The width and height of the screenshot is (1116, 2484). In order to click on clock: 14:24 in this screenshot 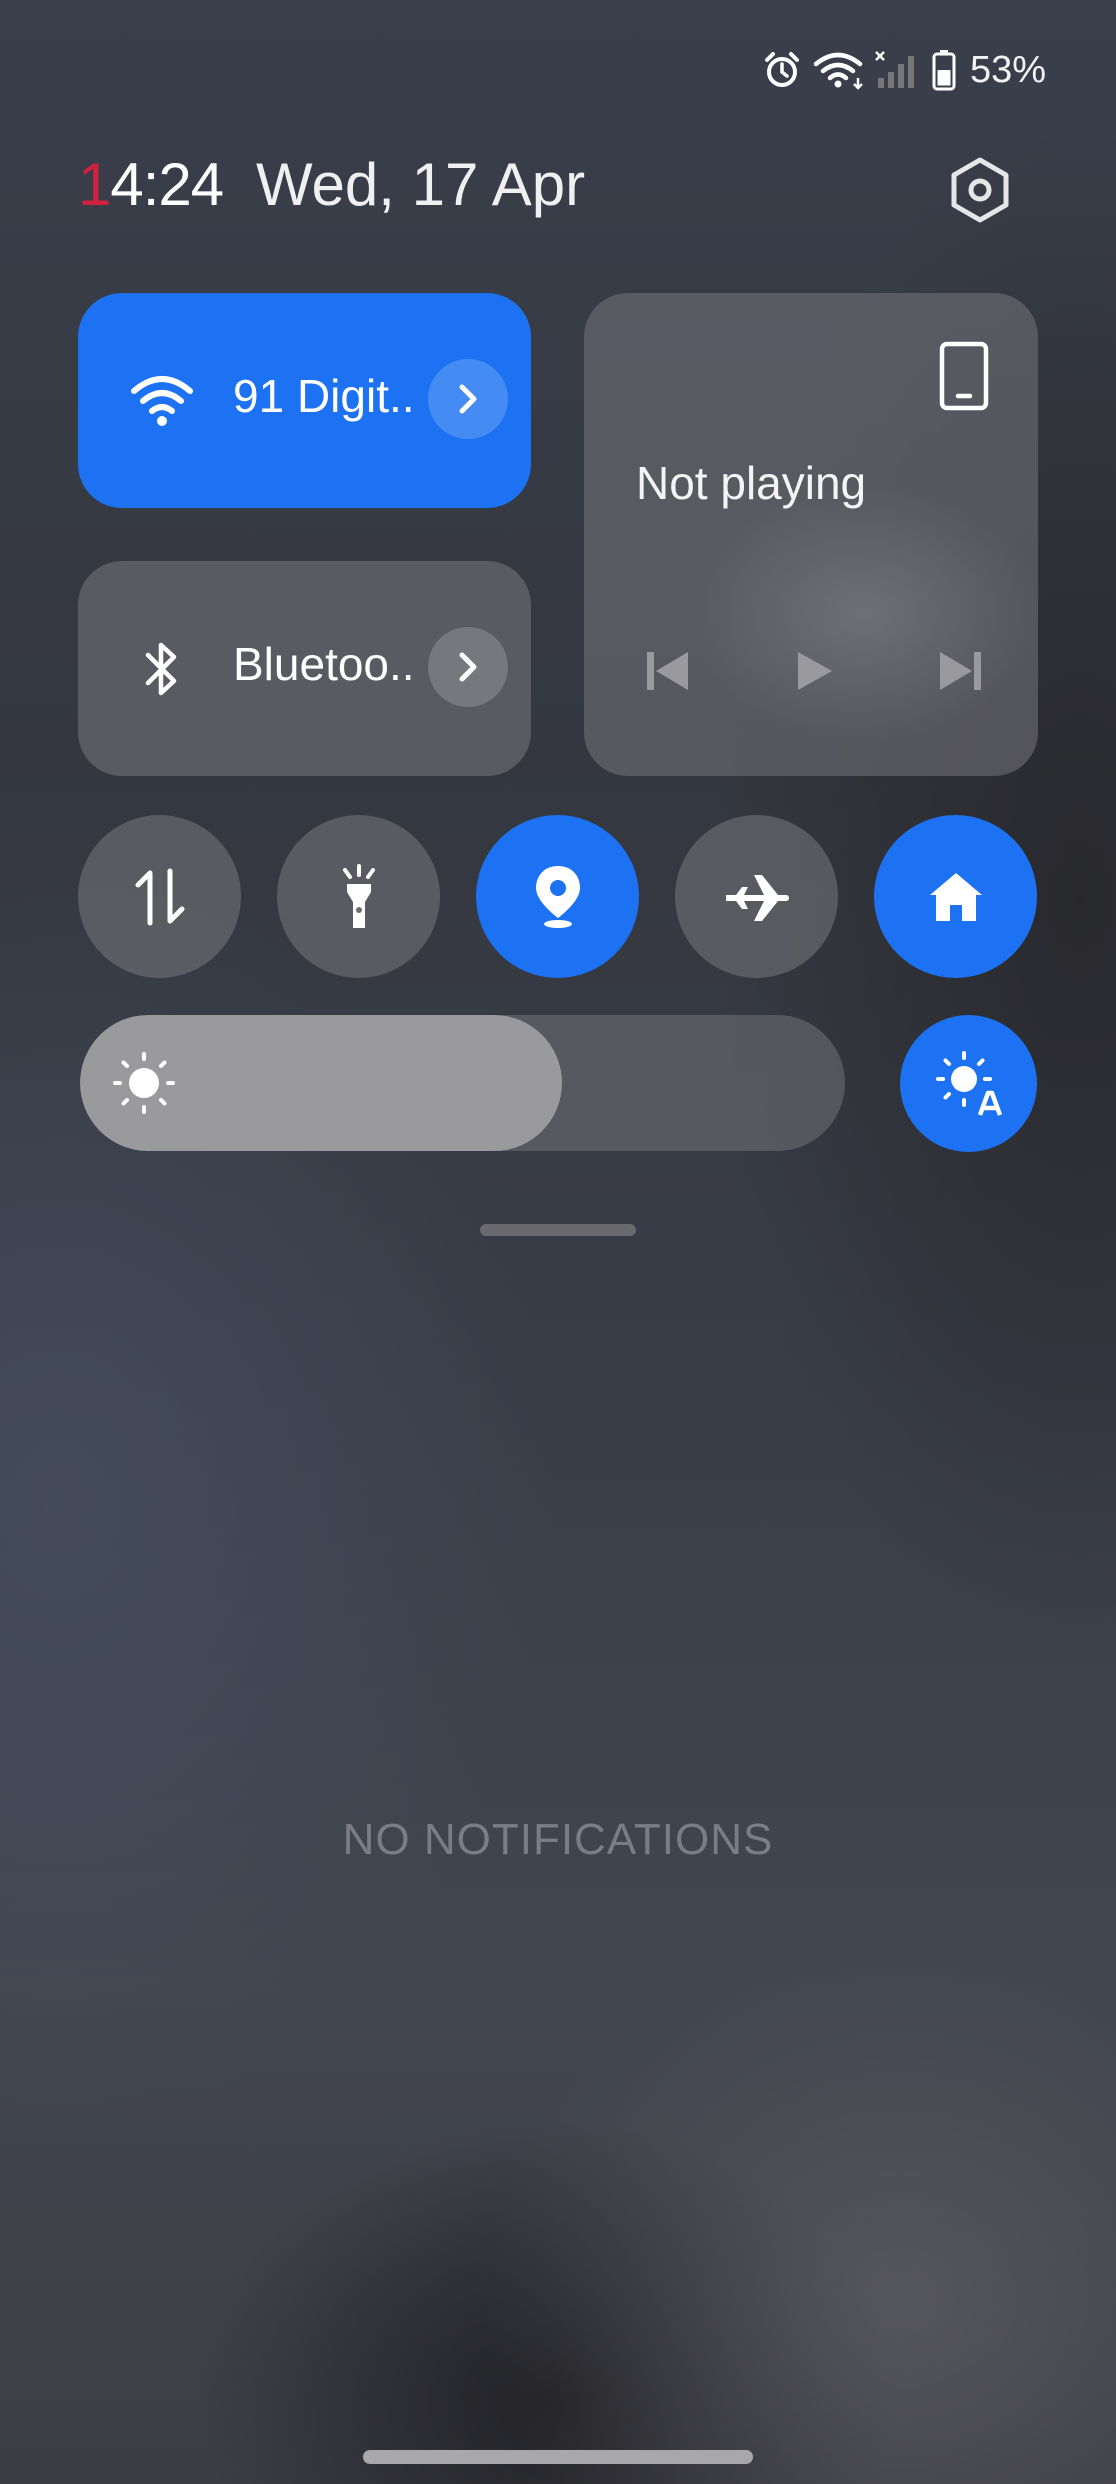, I will do `click(151, 184)`.